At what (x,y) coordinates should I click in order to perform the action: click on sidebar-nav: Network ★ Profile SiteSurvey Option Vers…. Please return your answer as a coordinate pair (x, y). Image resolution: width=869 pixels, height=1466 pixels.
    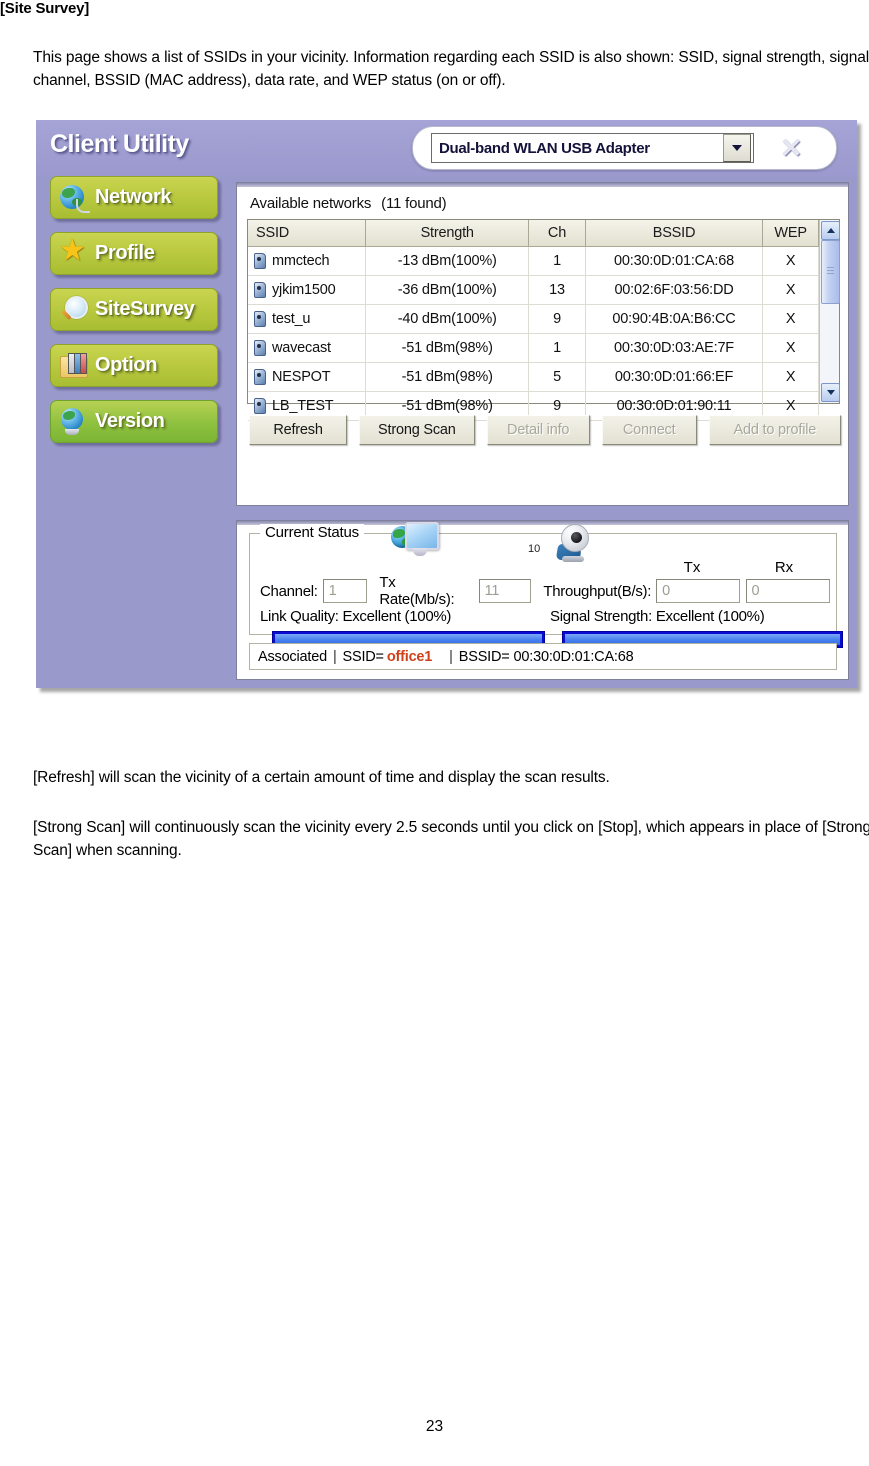
    Looking at the image, I should click on (138, 426).